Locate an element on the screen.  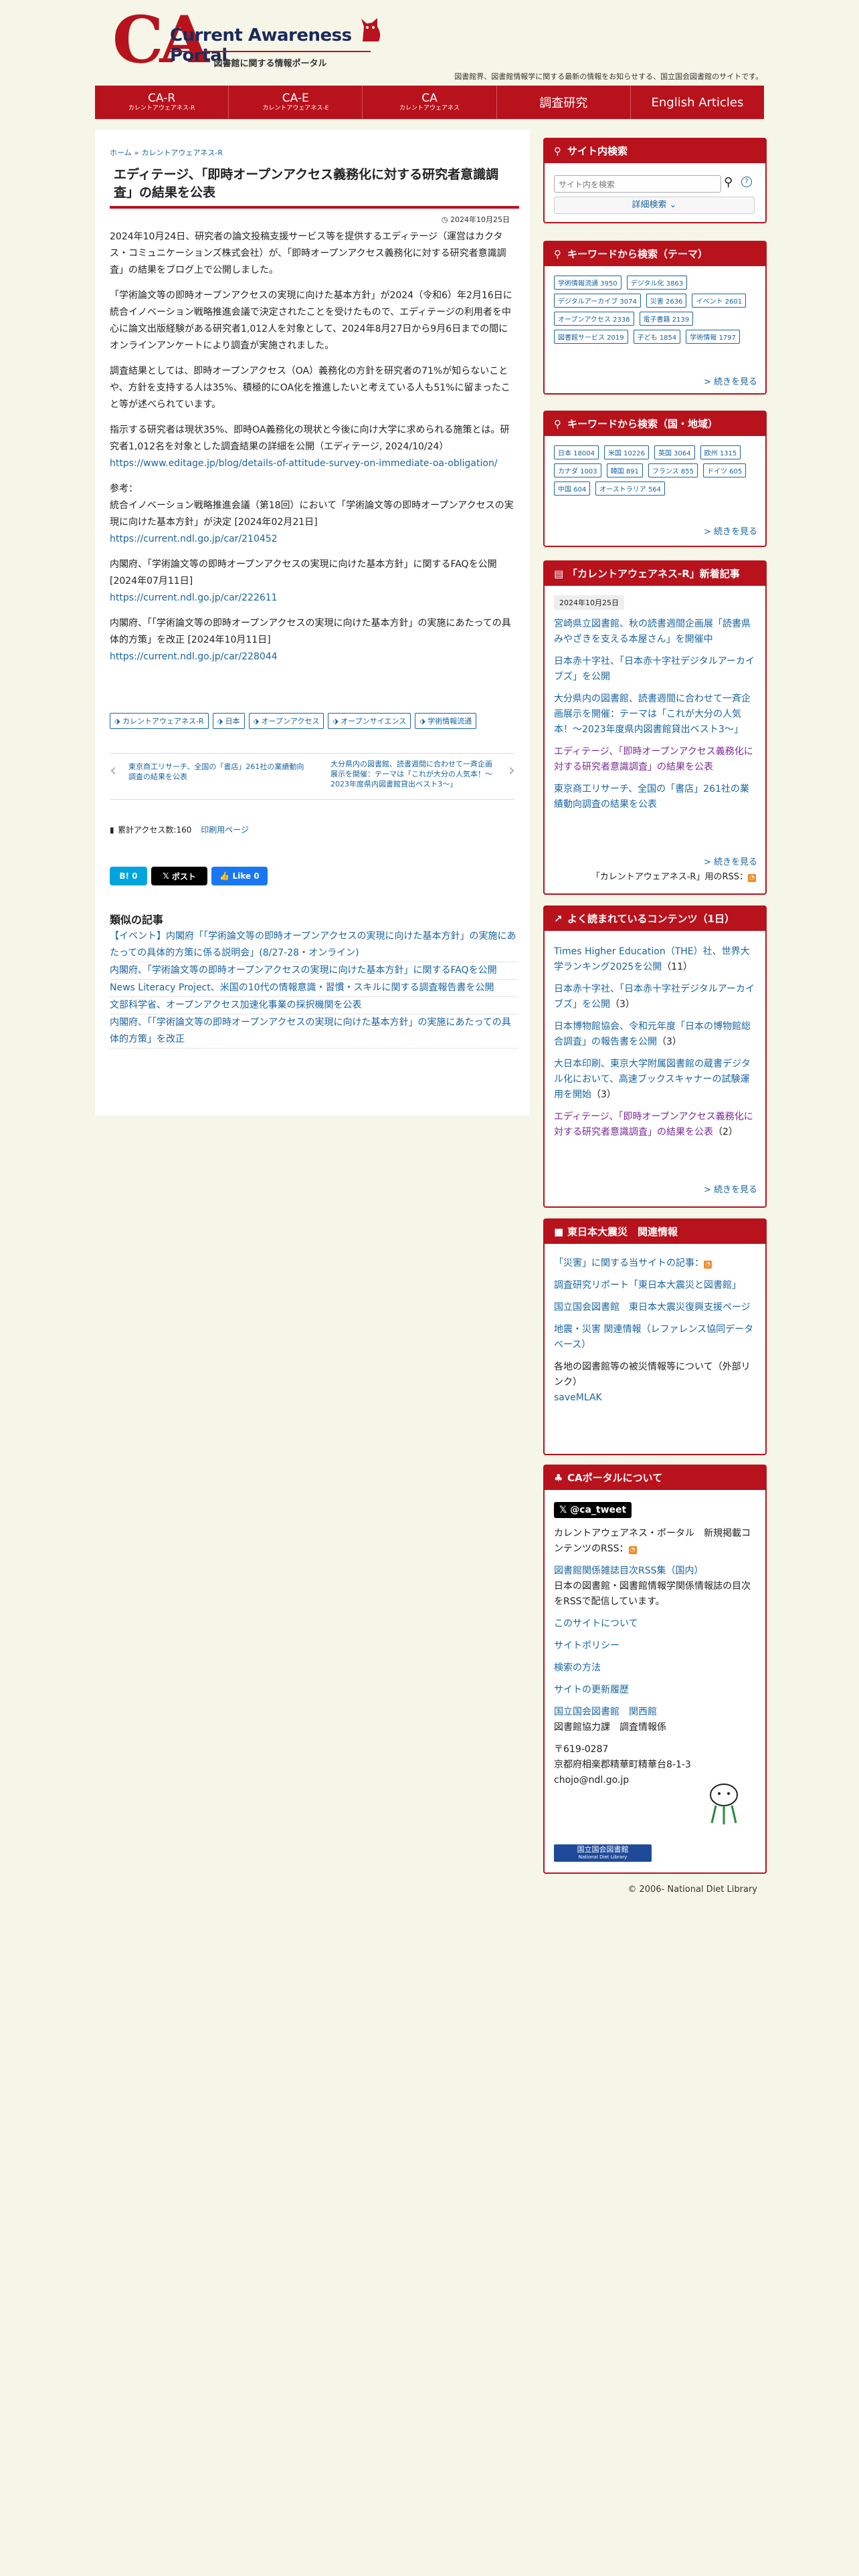
similar-article-link: 文部科学省、オープンアクセス加速化事業の採択機関を公表 is located at coordinates (235, 1005).